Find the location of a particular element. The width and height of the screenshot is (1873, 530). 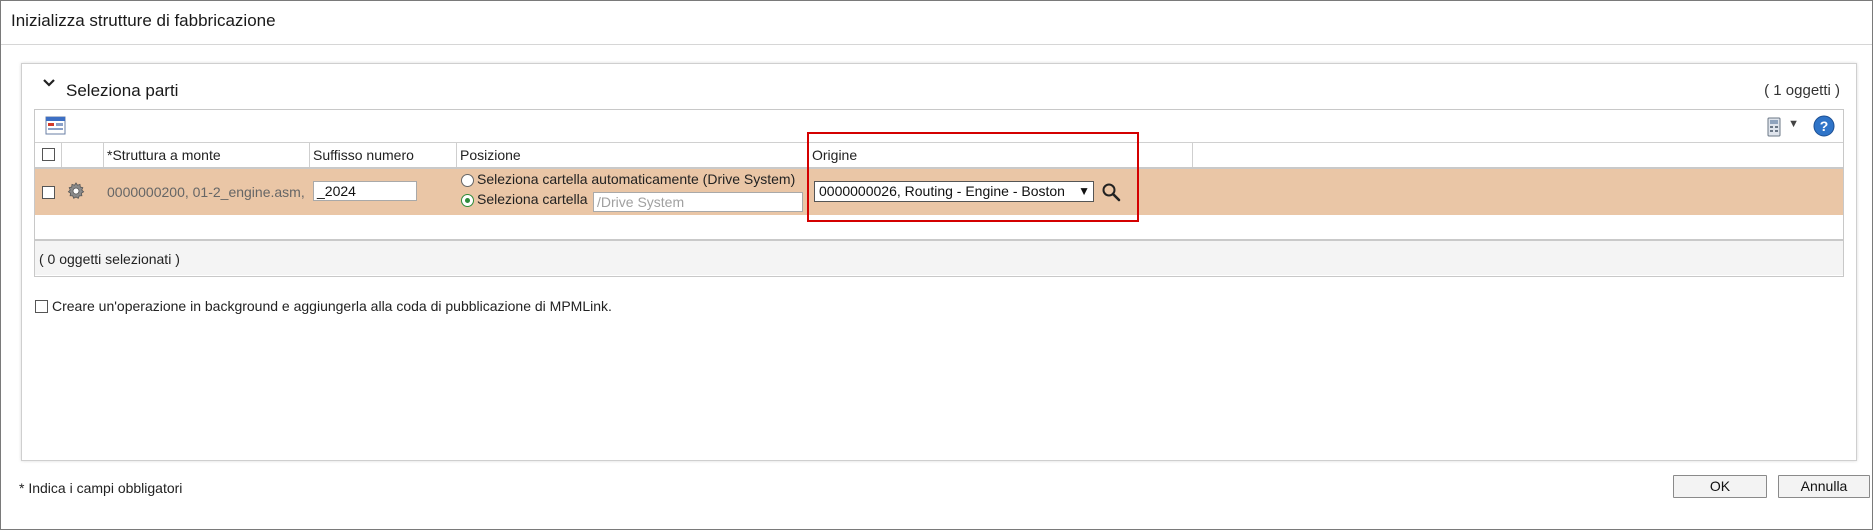

help-icon: ? is located at coordinates (1824, 126).